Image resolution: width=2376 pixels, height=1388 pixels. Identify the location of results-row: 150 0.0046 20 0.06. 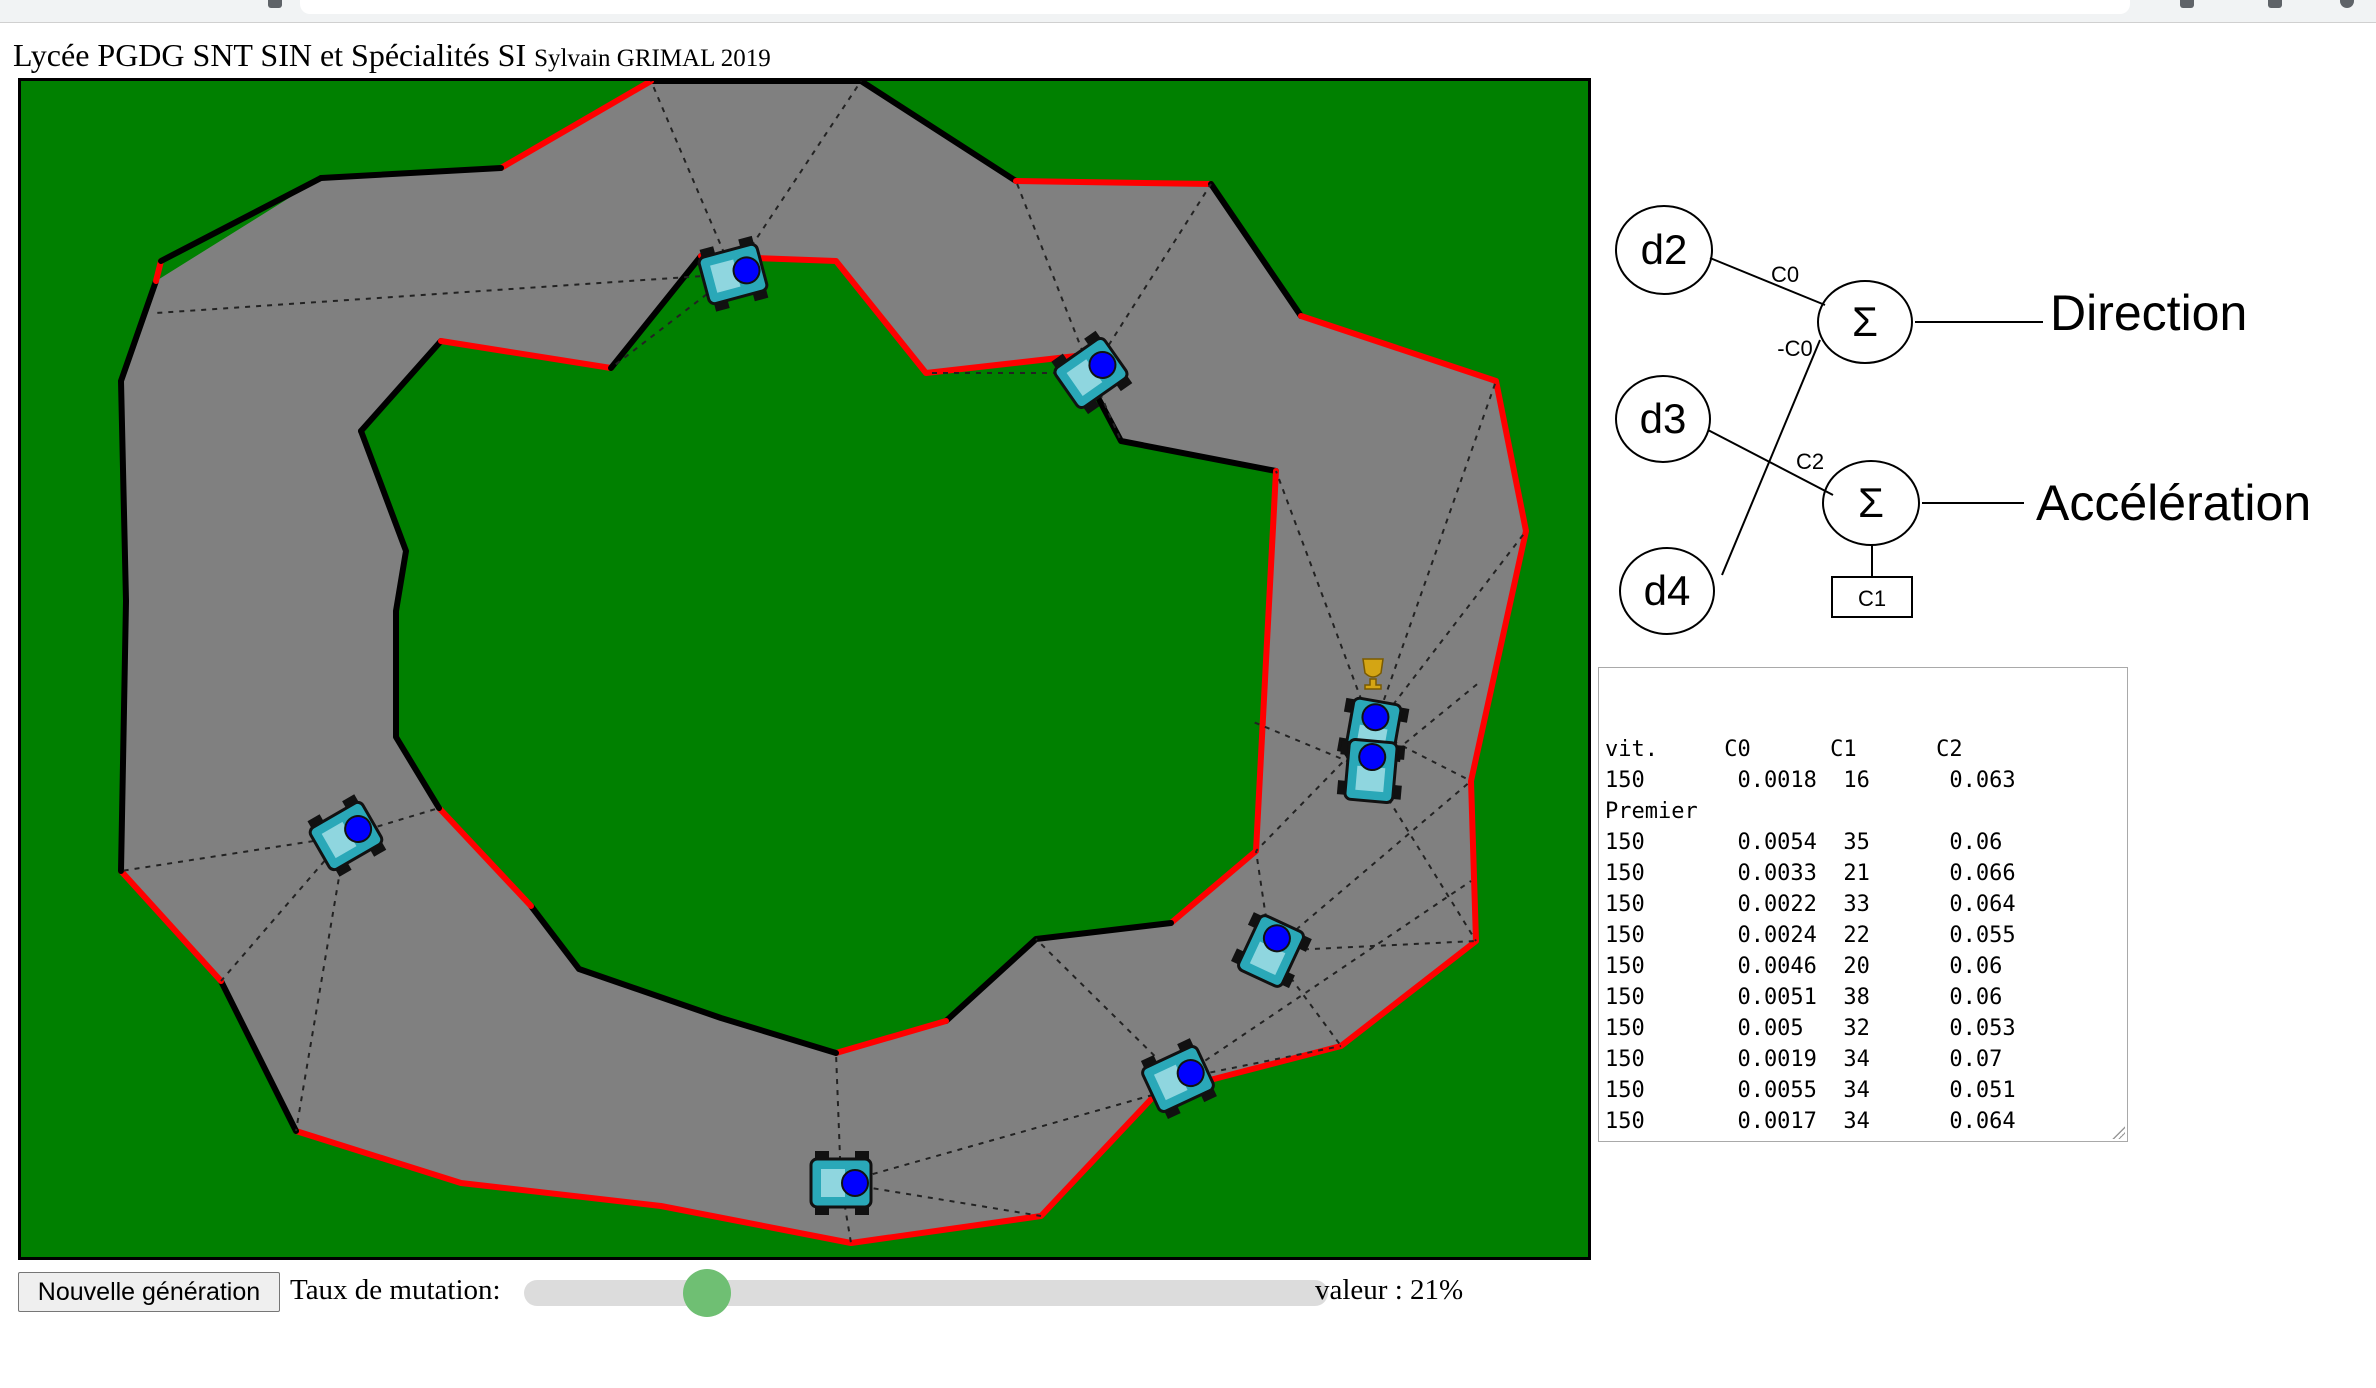
(1804, 966).